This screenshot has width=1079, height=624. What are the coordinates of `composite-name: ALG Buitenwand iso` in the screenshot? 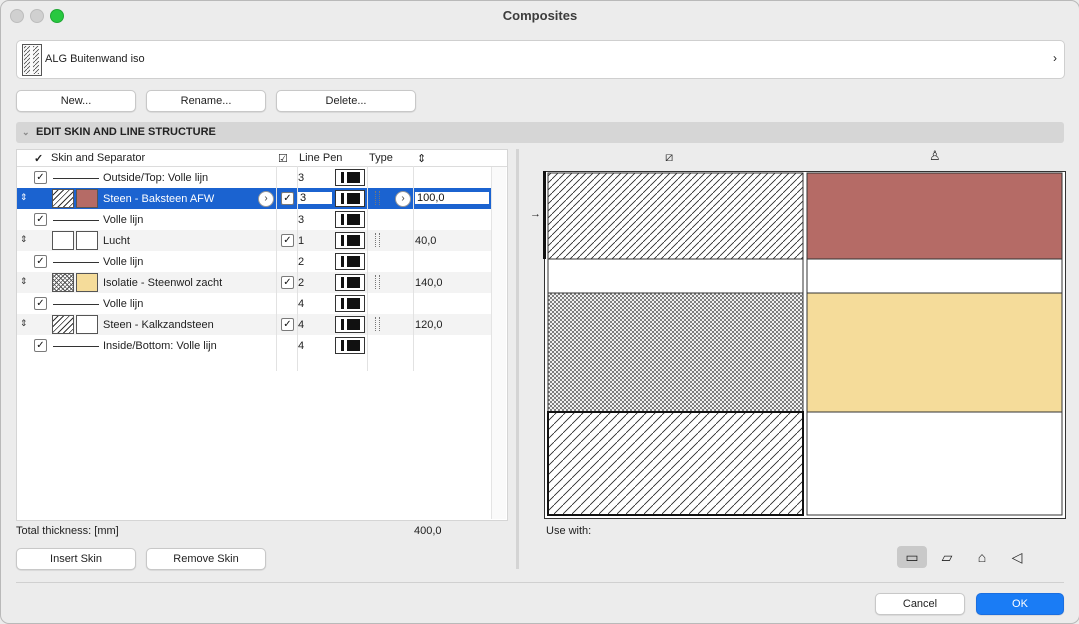 It's located at (95, 59).